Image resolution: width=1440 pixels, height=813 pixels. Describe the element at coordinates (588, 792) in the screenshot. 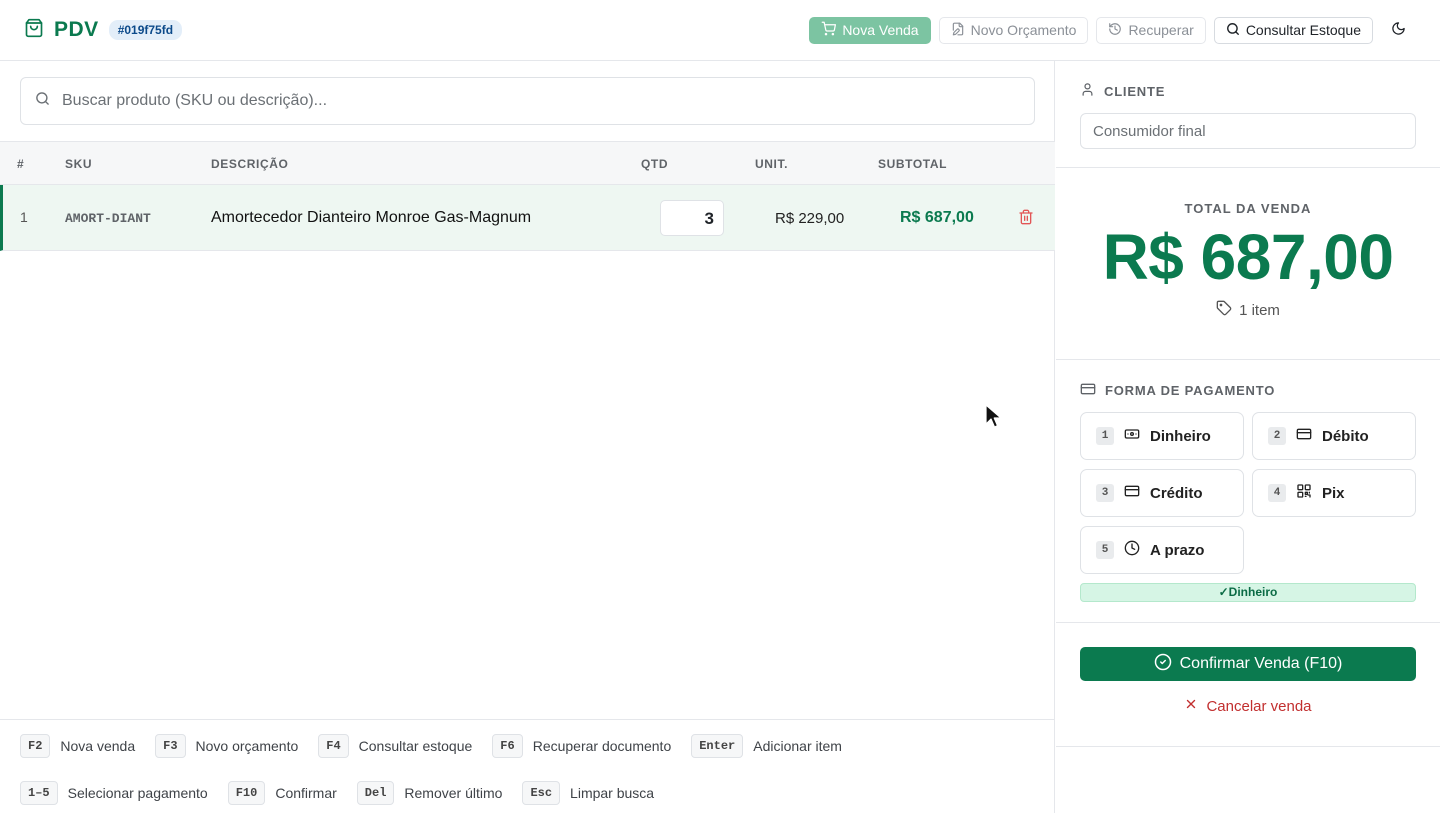

I see `shortcut-item: Esc Limpar busca` at that location.